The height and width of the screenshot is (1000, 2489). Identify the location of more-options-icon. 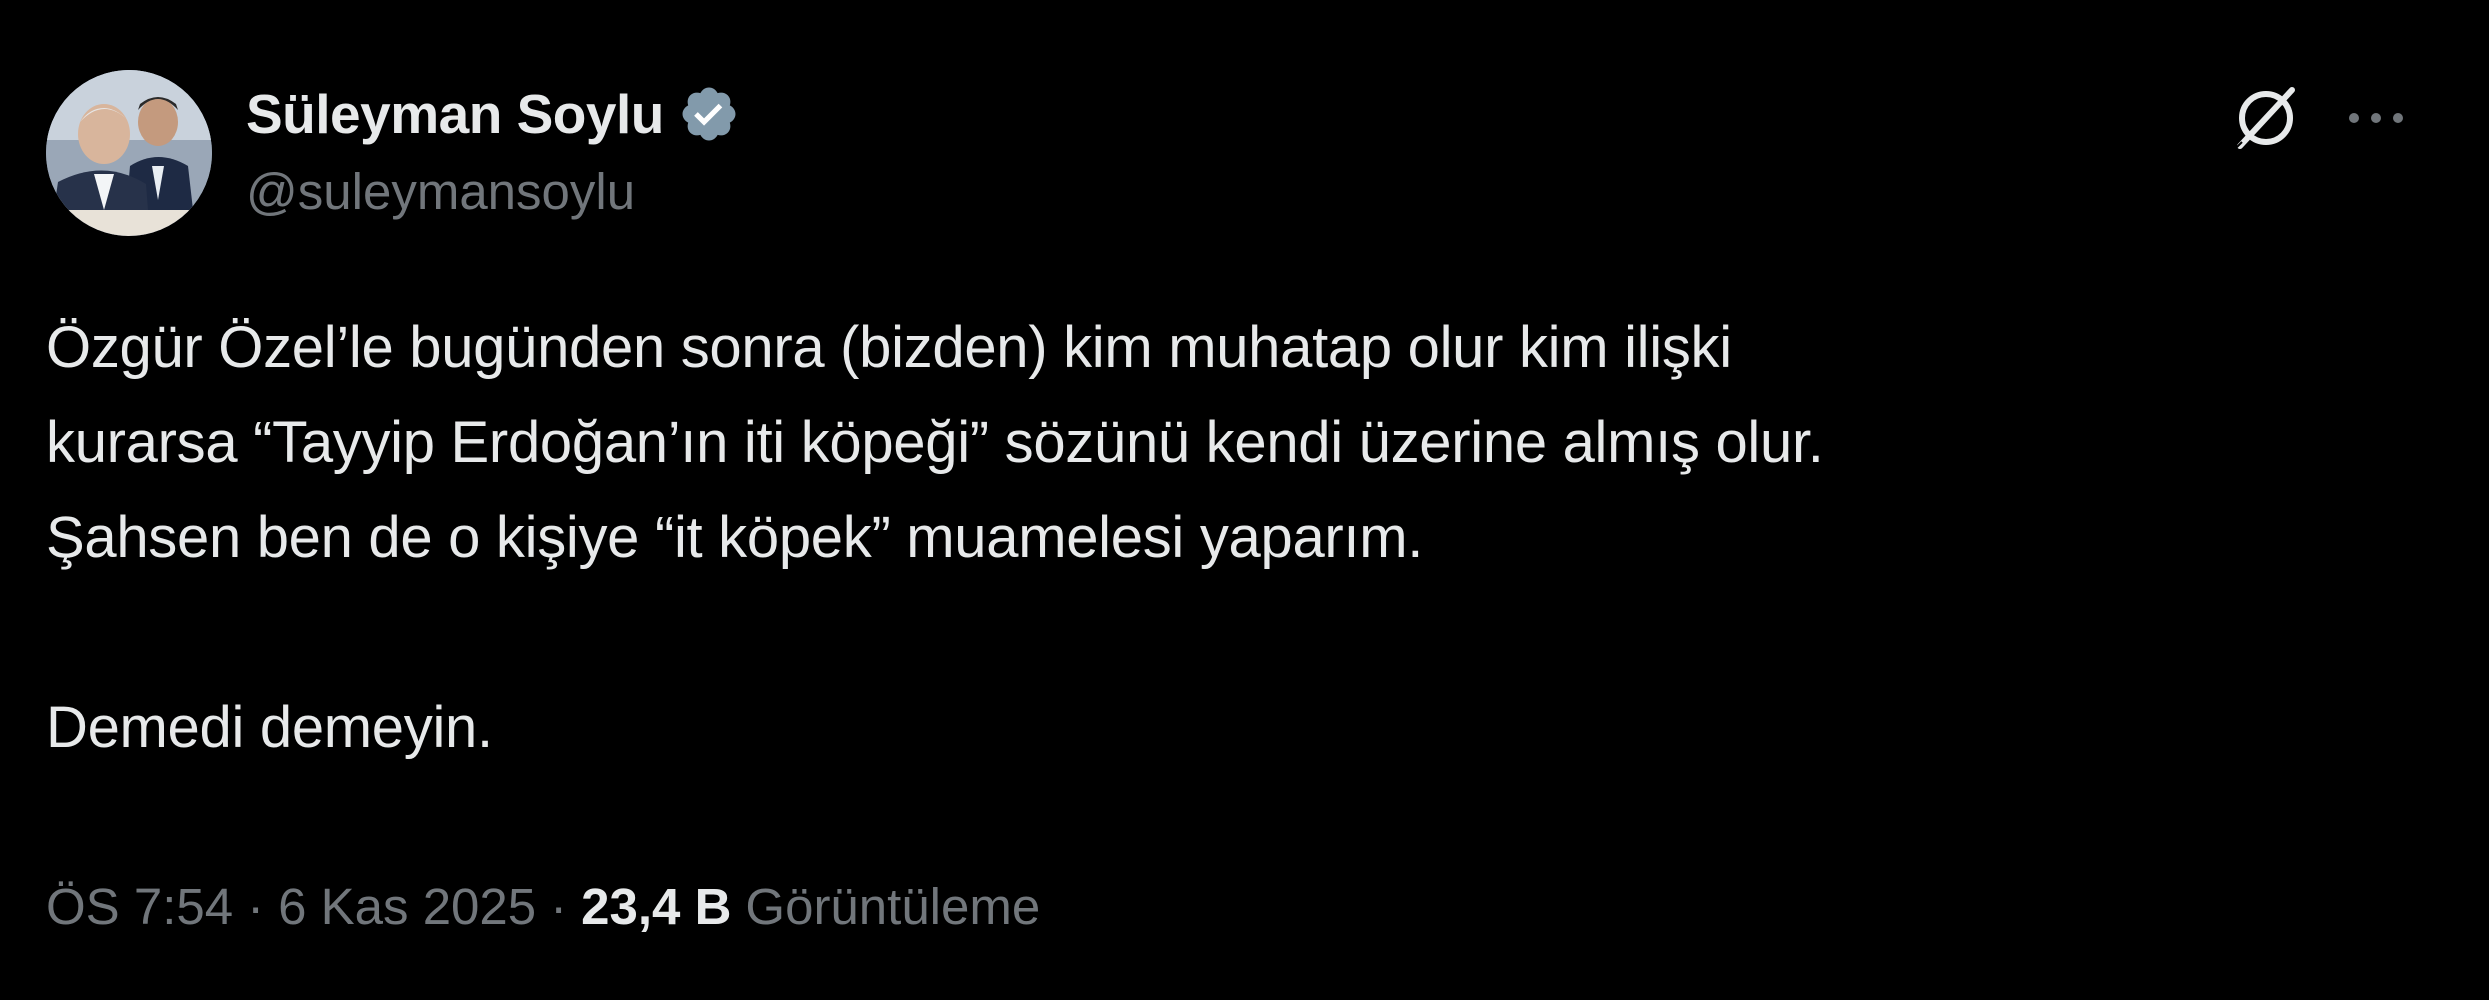
(2376, 118).